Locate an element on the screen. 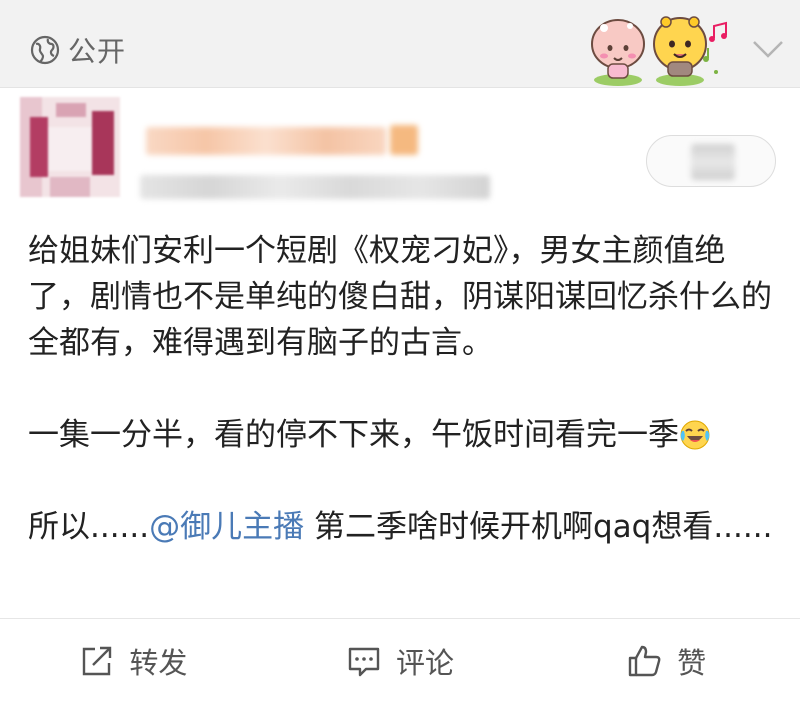 The height and width of the screenshot is (703, 800). action-bar: 转发 评论 赞 is located at coordinates (400, 660).